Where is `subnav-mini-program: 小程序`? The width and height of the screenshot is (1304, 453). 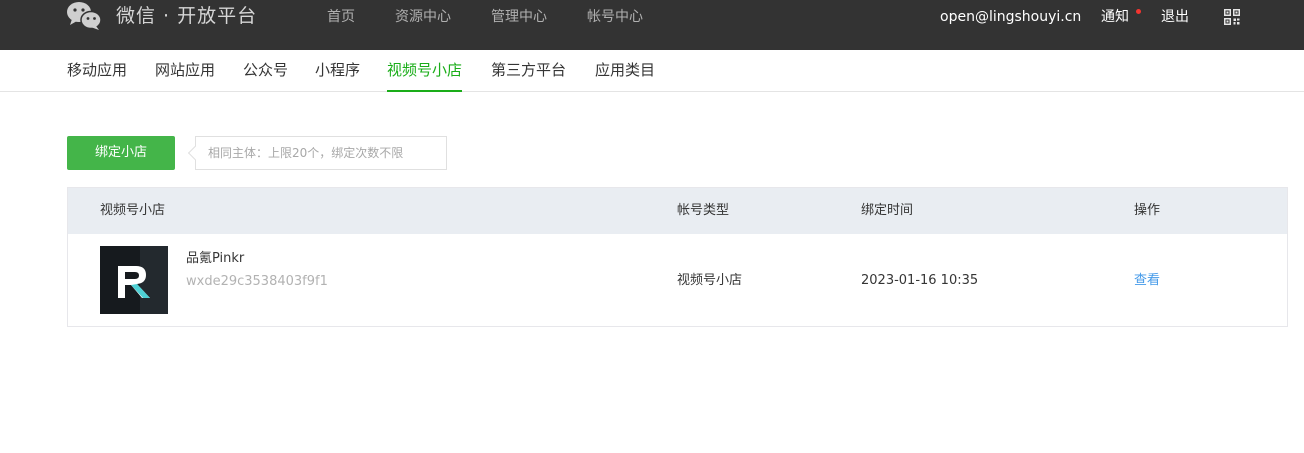
subnav-mini-program: 小程序 is located at coordinates (337, 71).